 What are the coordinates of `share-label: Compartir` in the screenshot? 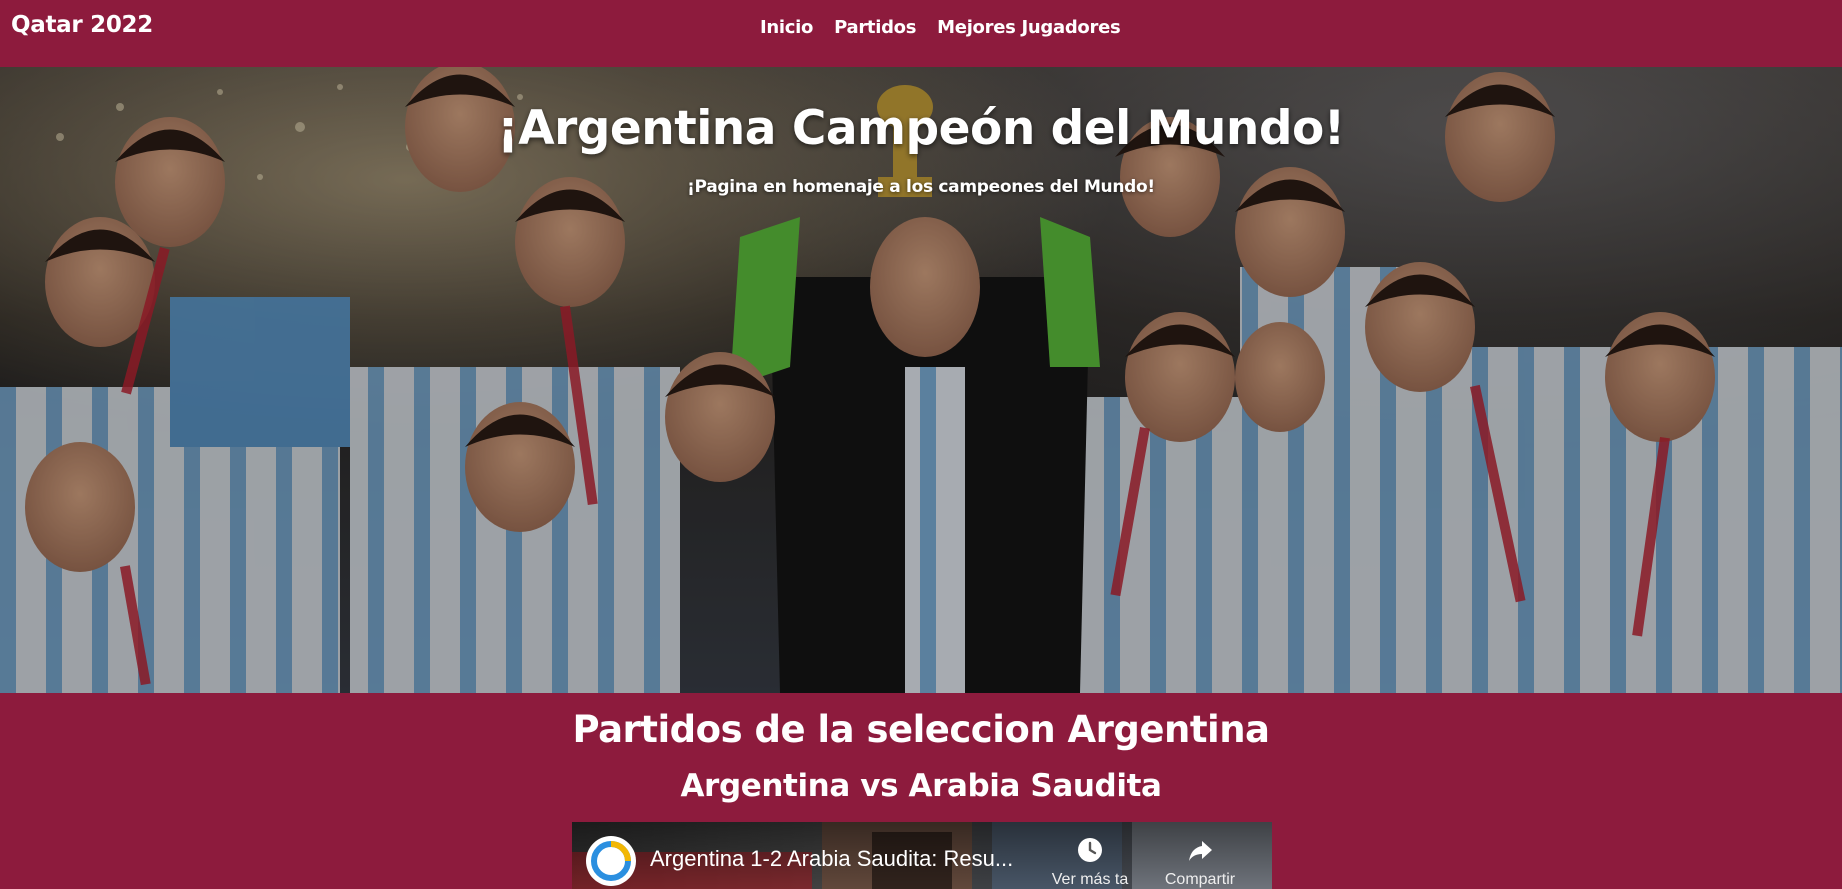 It's located at (1200, 879).